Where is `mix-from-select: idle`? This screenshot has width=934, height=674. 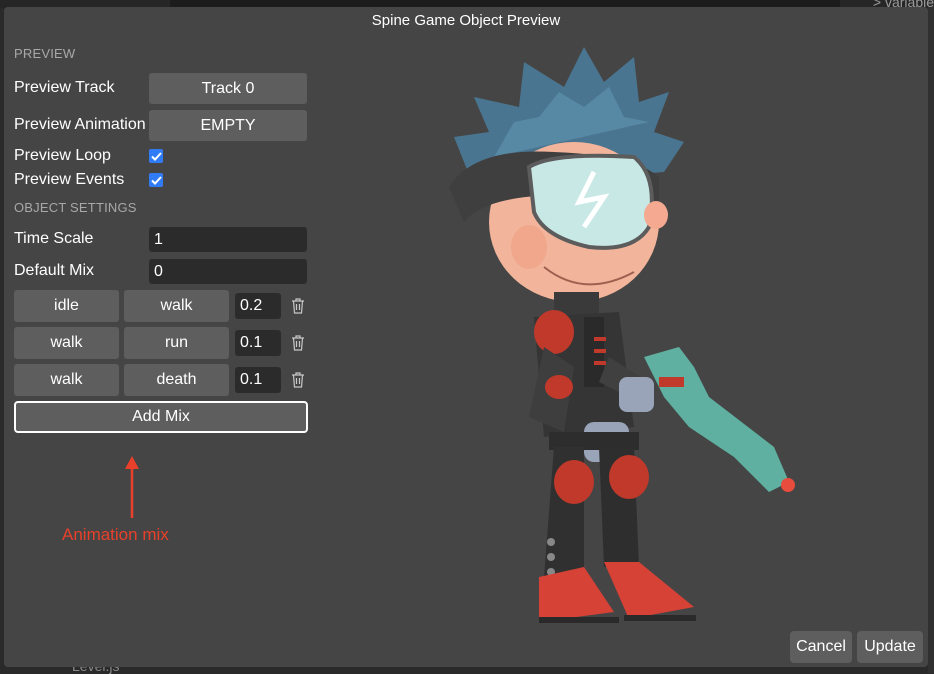 mix-from-select: idle is located at coordinates (66, 306).